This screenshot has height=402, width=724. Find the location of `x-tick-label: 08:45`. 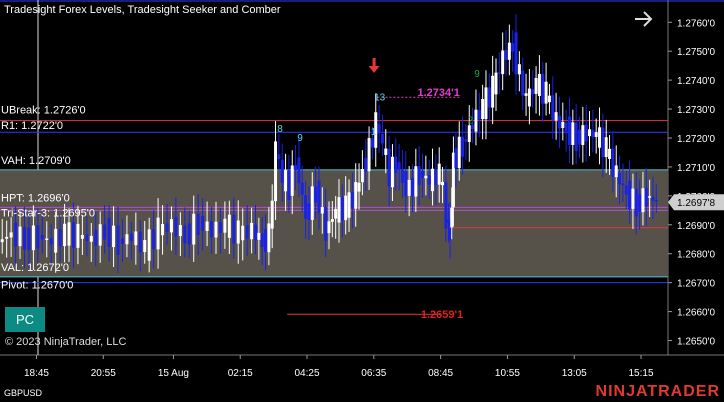

x-tick-label: 08:45 is located at coordinates (440, 373).